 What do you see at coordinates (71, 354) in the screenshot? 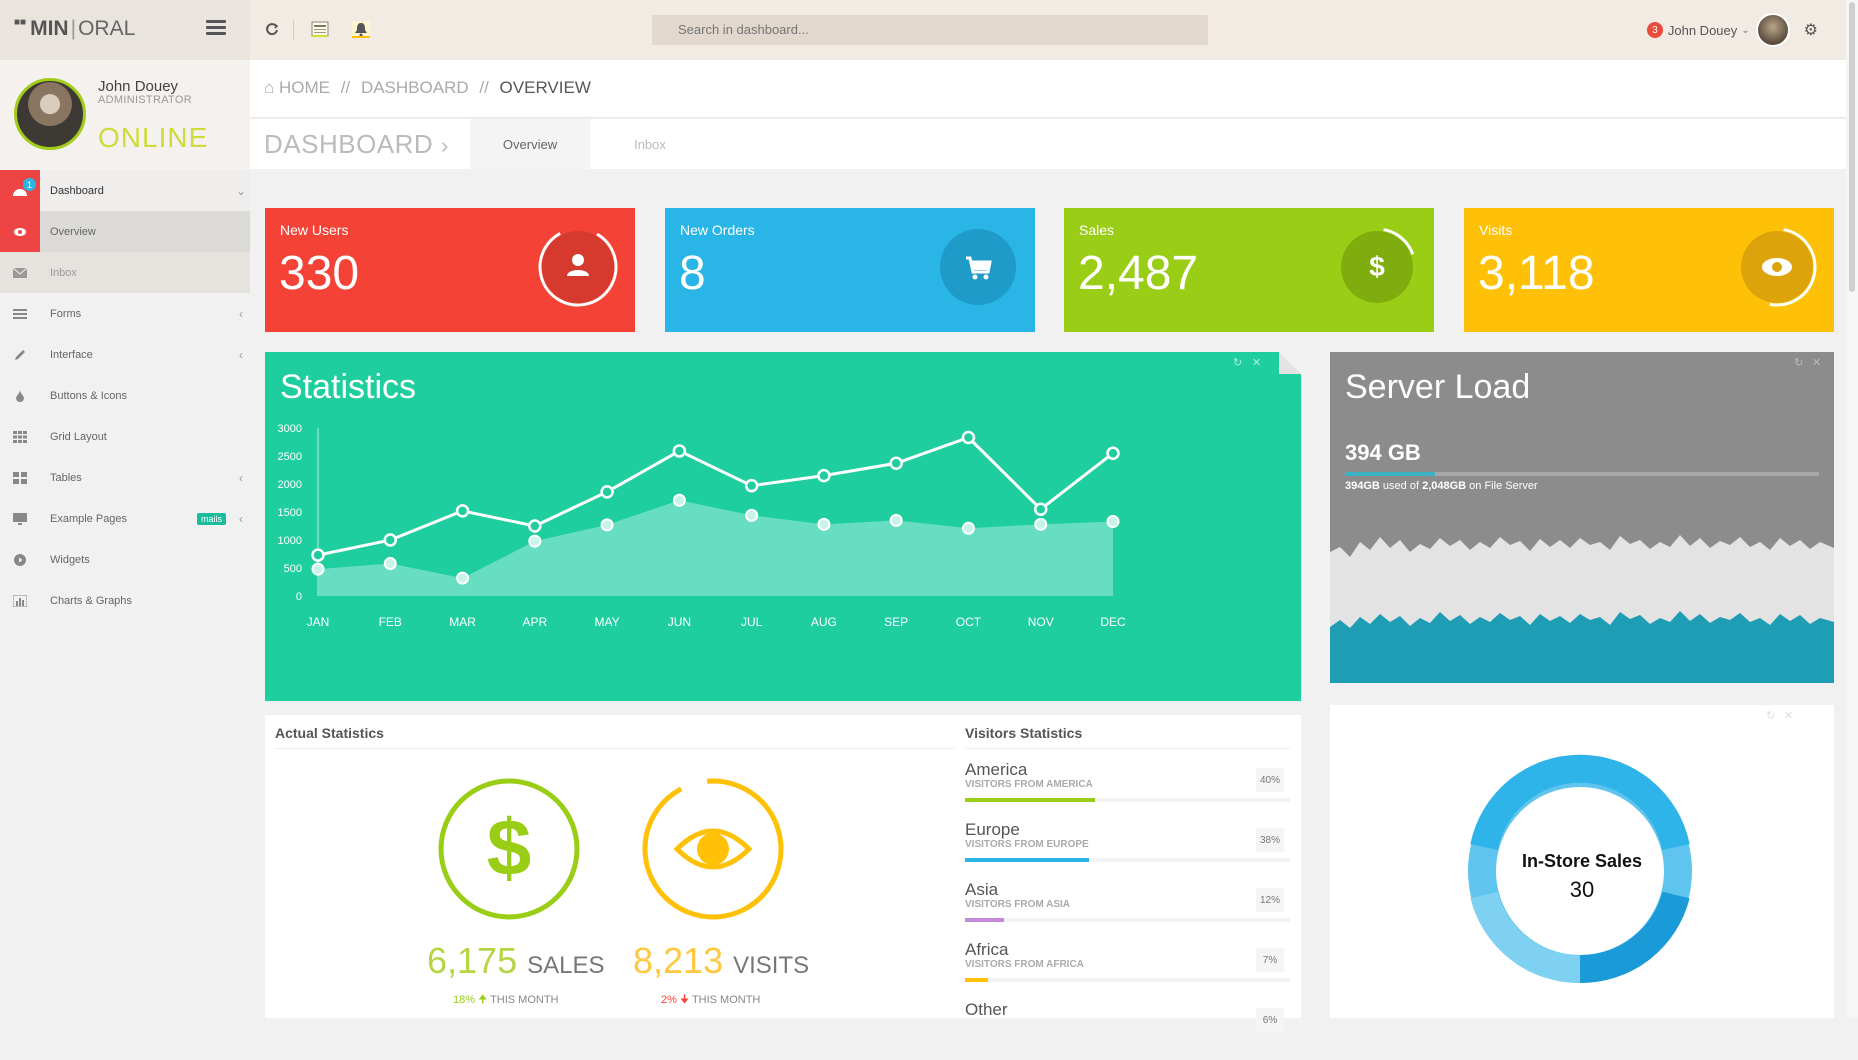
I see `sidebar-item-label: Interface` at bounding box center [71, 354].